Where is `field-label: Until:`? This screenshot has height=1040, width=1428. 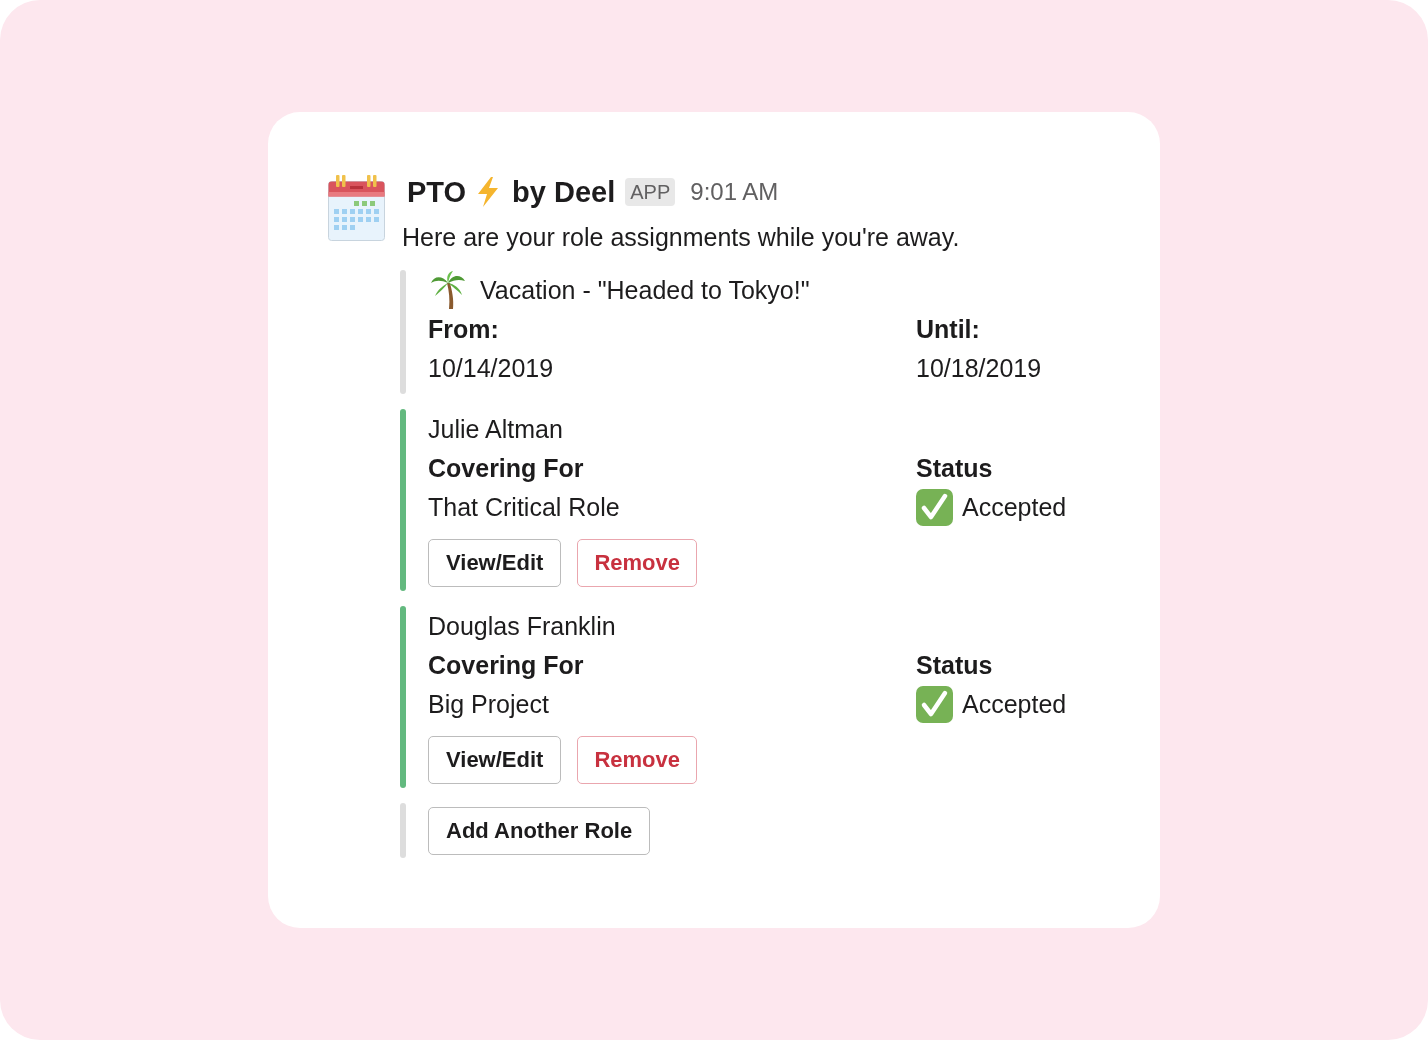 field-label: Until: is located at coordinates (948, 329).